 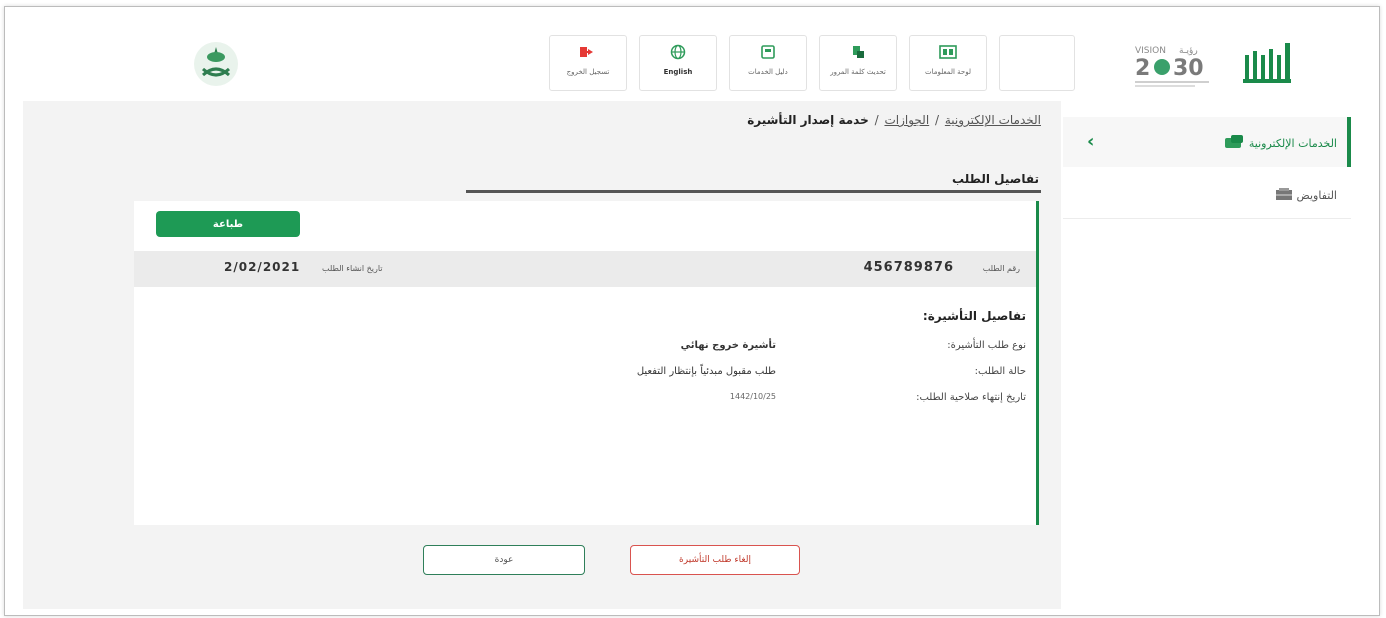 What do you see at coordinates (588, 72) in the screenshot?
I see `logout-label: تسجيل الخروج` at bounding box center [588, 72].